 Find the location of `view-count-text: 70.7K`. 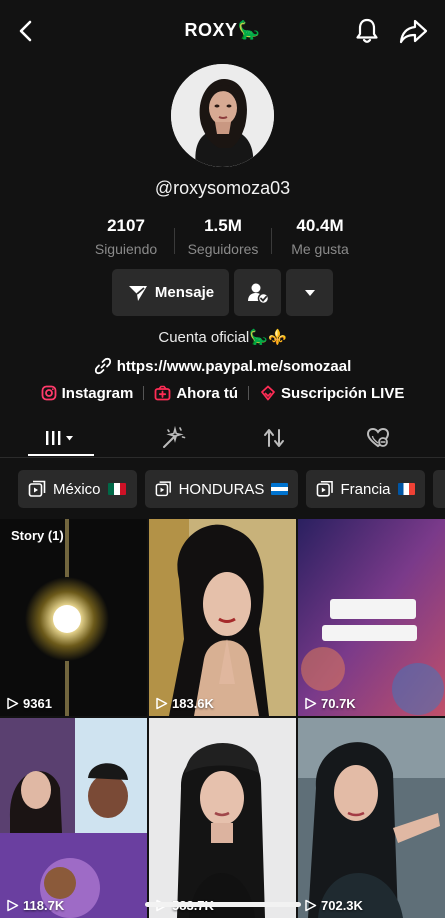

view-count-text: 70.7K is located at coordinates (338, 703).